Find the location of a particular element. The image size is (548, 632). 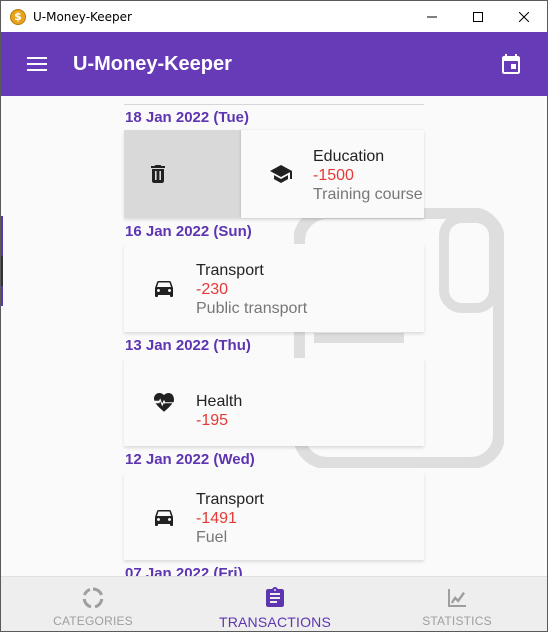

transaction-card: Transport -1491 Fuel is located at coordinates (274, 516).